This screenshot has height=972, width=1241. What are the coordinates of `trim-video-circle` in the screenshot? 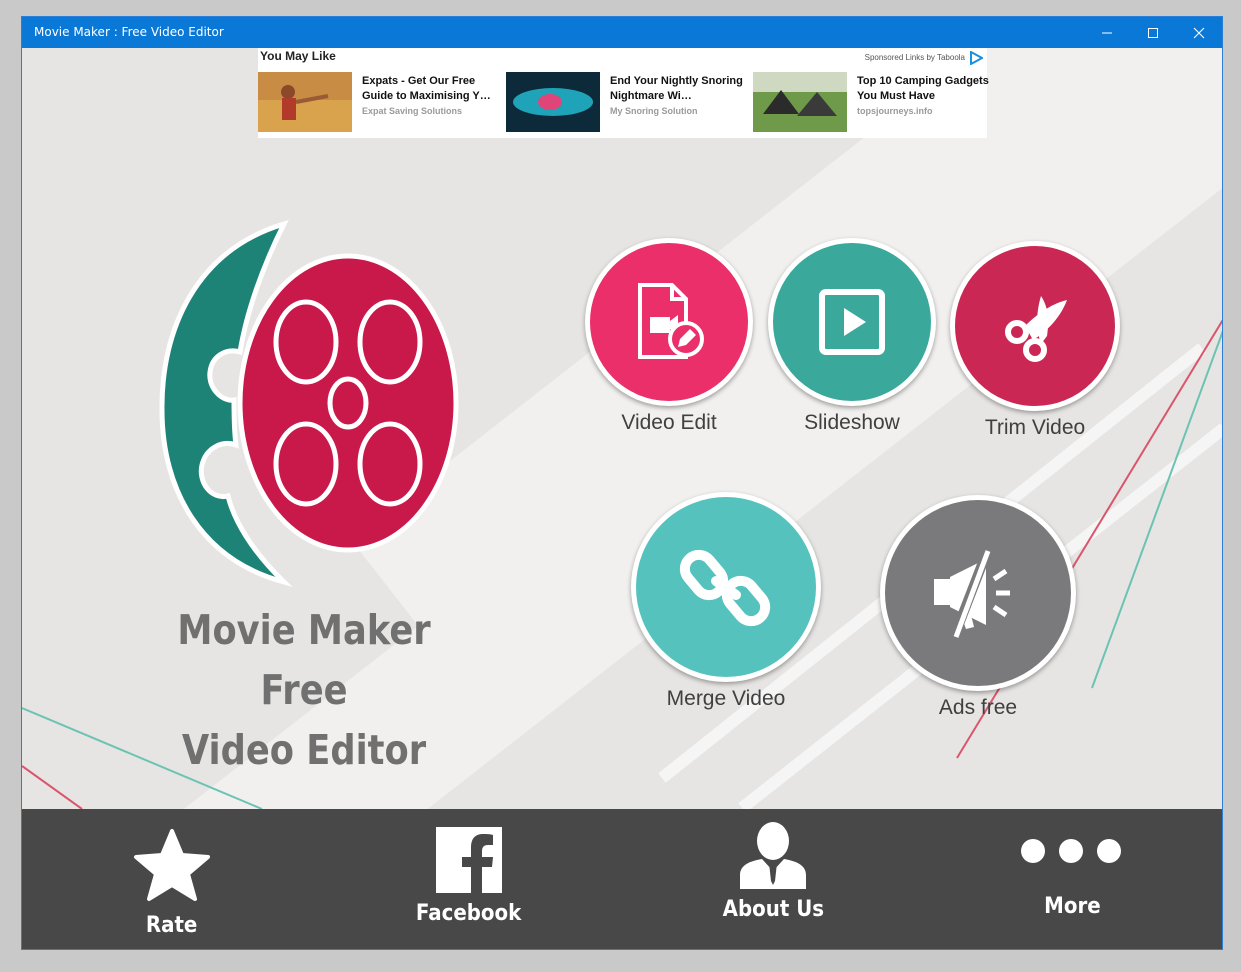 It's located at (1035, 326).